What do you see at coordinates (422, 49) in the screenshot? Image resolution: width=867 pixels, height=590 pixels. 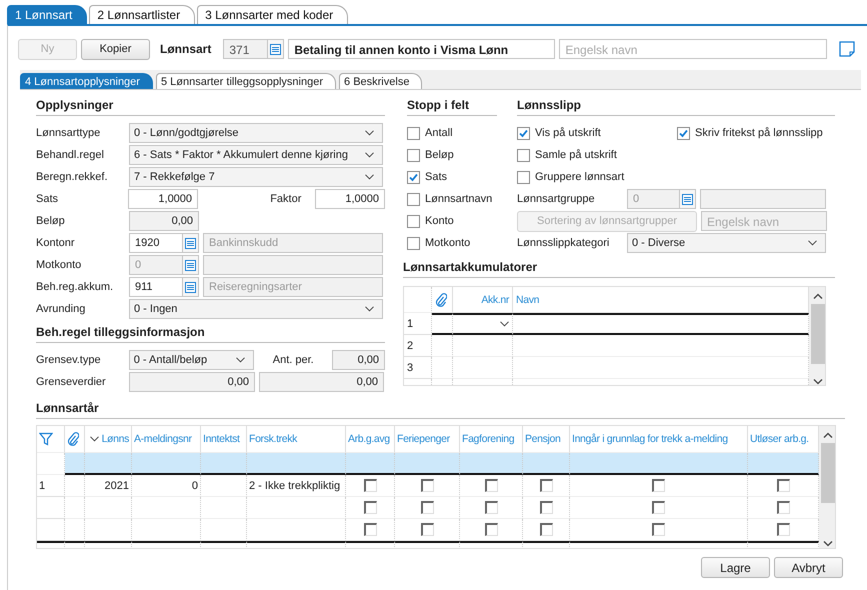 I see `input-field: Betaling til annen konto i Visma Lønn` at bounding box center [422, 49].